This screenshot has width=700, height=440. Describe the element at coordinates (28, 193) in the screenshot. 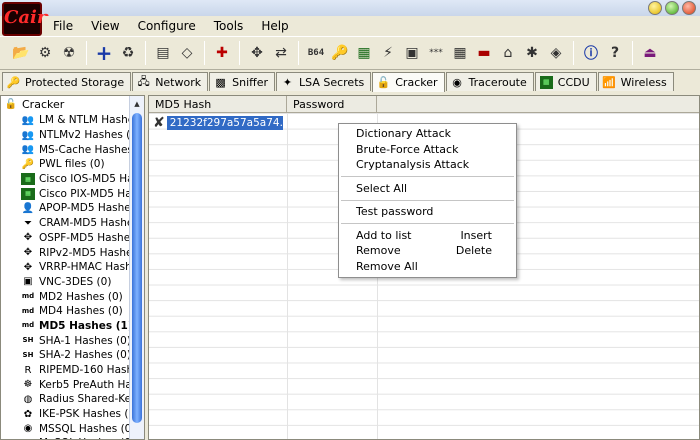

I see `cisco-icon: ▦` at that location.